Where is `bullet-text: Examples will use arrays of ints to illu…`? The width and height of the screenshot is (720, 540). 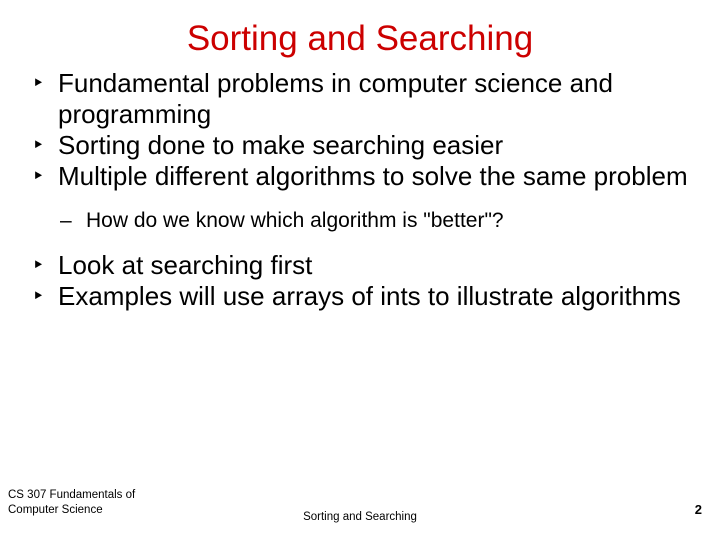
bullet-text: Examples will use arrays of ints to illu… is located at coordinates (369, 296).